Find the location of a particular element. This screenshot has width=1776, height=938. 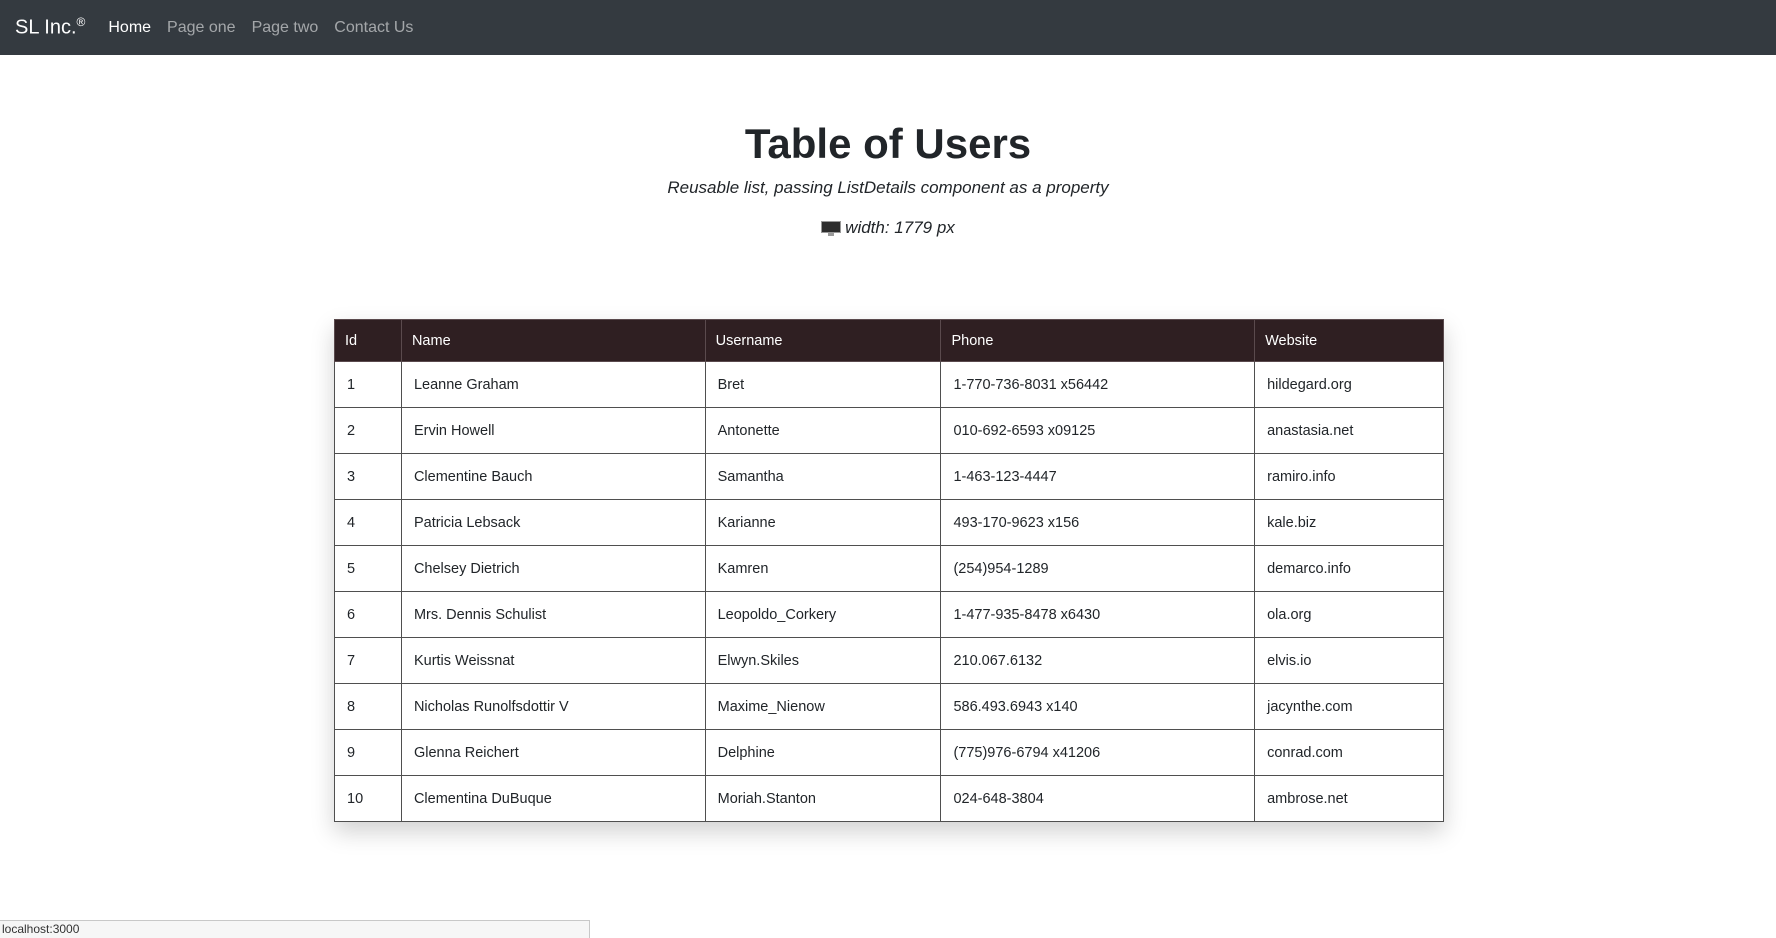

cell-phone: 493-170-9623 x156 is located at coordinates (1098, 522).